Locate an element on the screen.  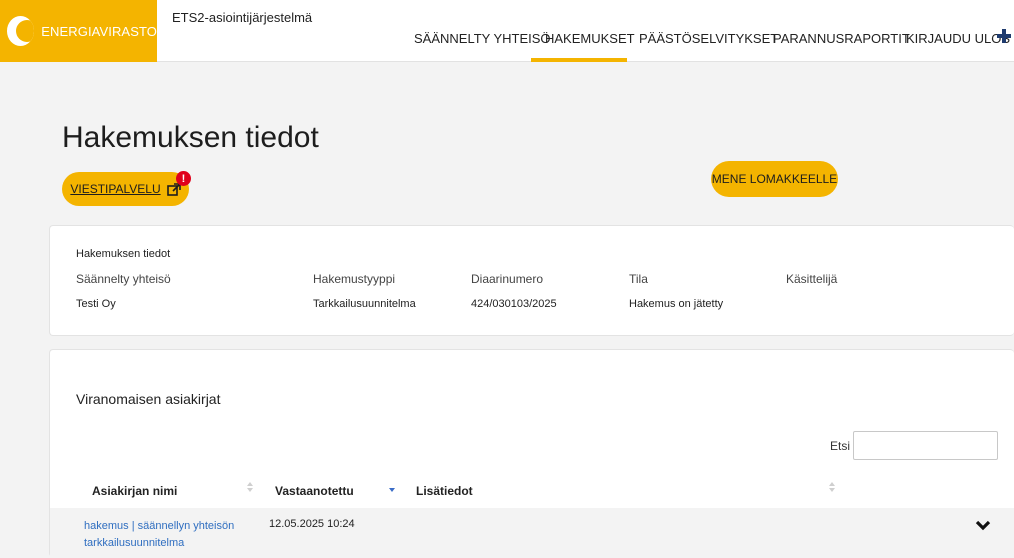
notification-badge: ! is located at coordinates (183, 178).